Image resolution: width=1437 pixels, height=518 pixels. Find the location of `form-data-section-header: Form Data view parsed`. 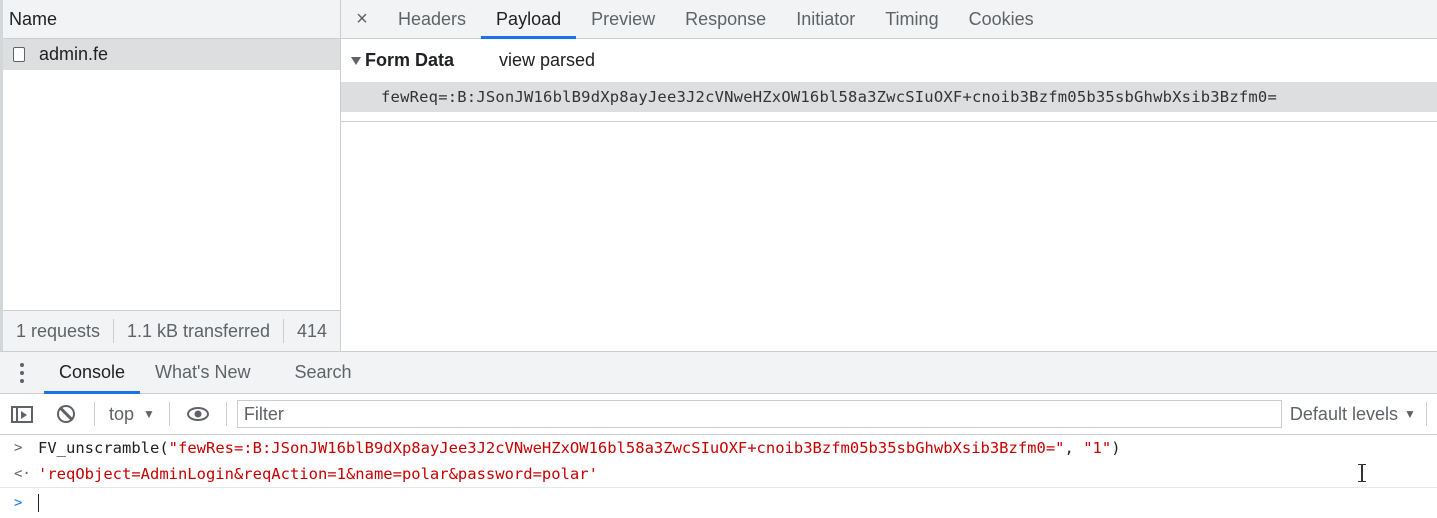

form-data-section-header: Form Data view parsed is located at coordinates (889, 60).